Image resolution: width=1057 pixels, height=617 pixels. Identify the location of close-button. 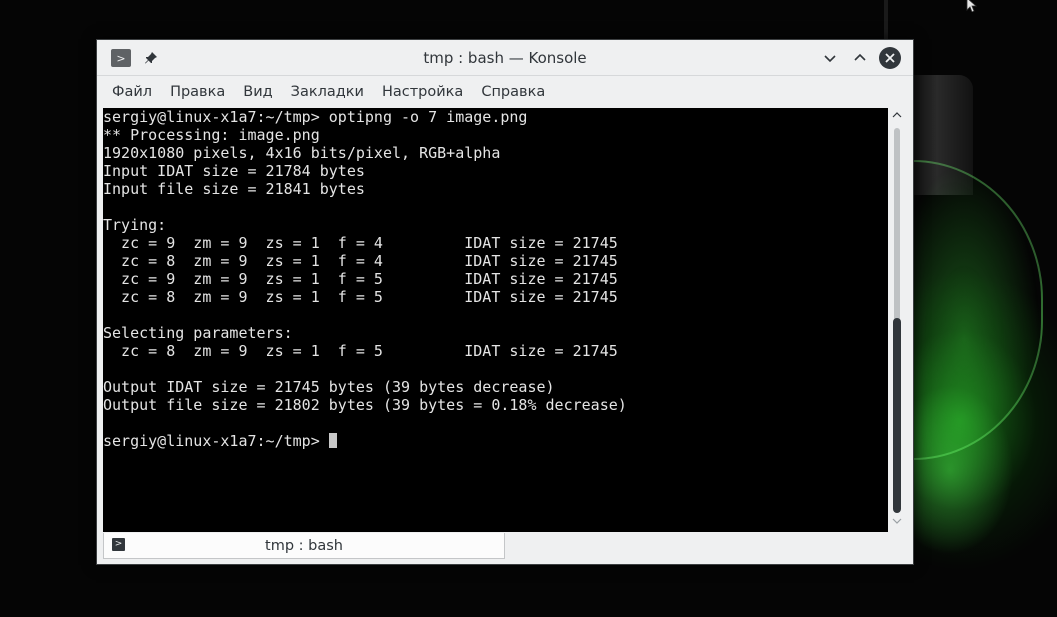
(890, 58).